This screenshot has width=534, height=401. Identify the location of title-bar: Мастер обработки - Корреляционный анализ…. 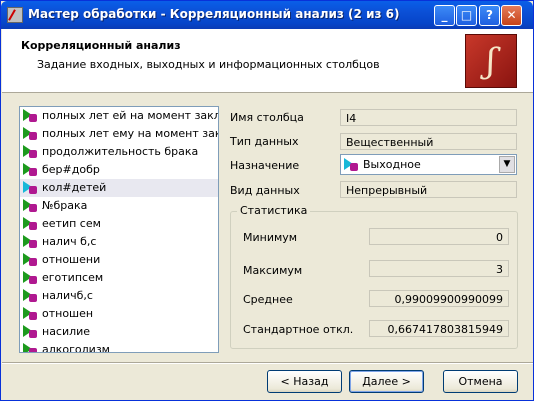
(267, 15).